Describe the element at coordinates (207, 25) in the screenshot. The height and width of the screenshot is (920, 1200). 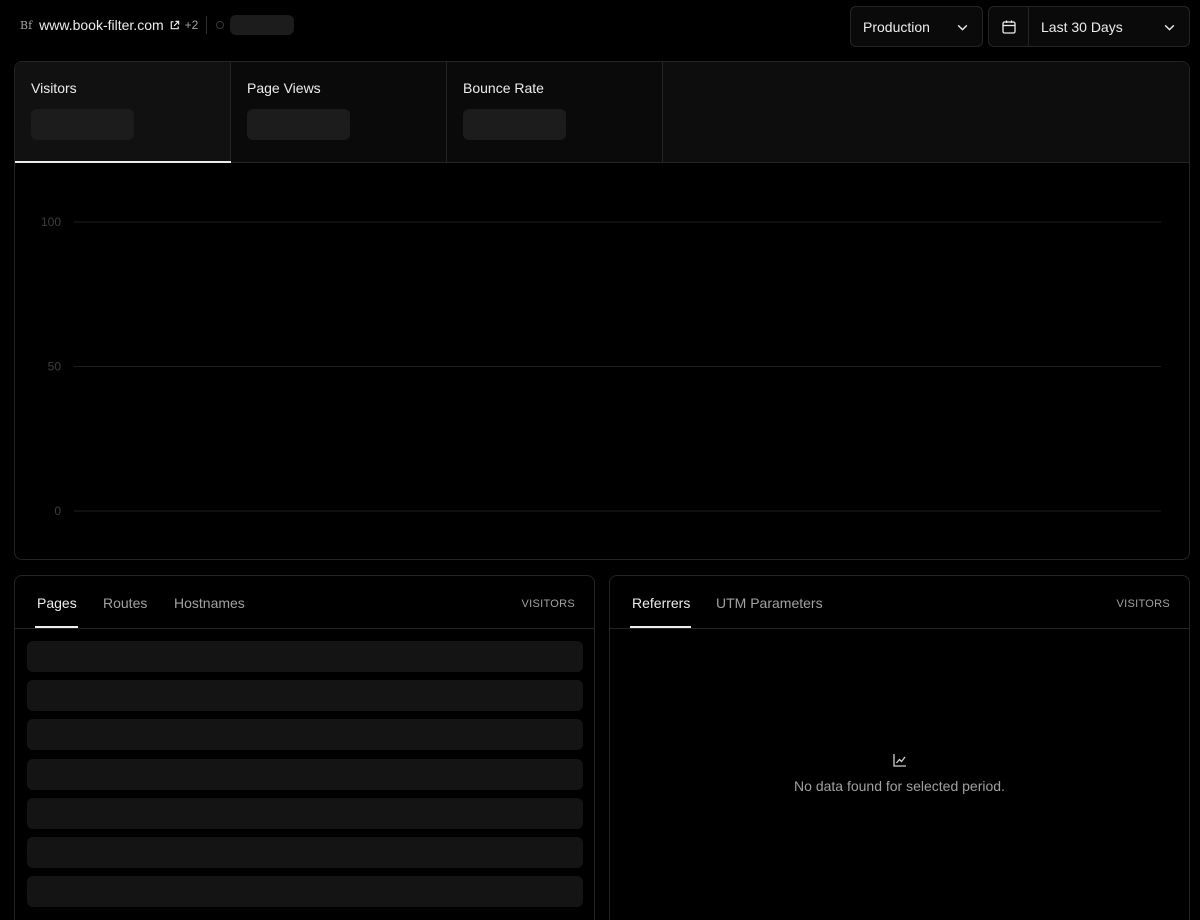
I see `divider` at that location.